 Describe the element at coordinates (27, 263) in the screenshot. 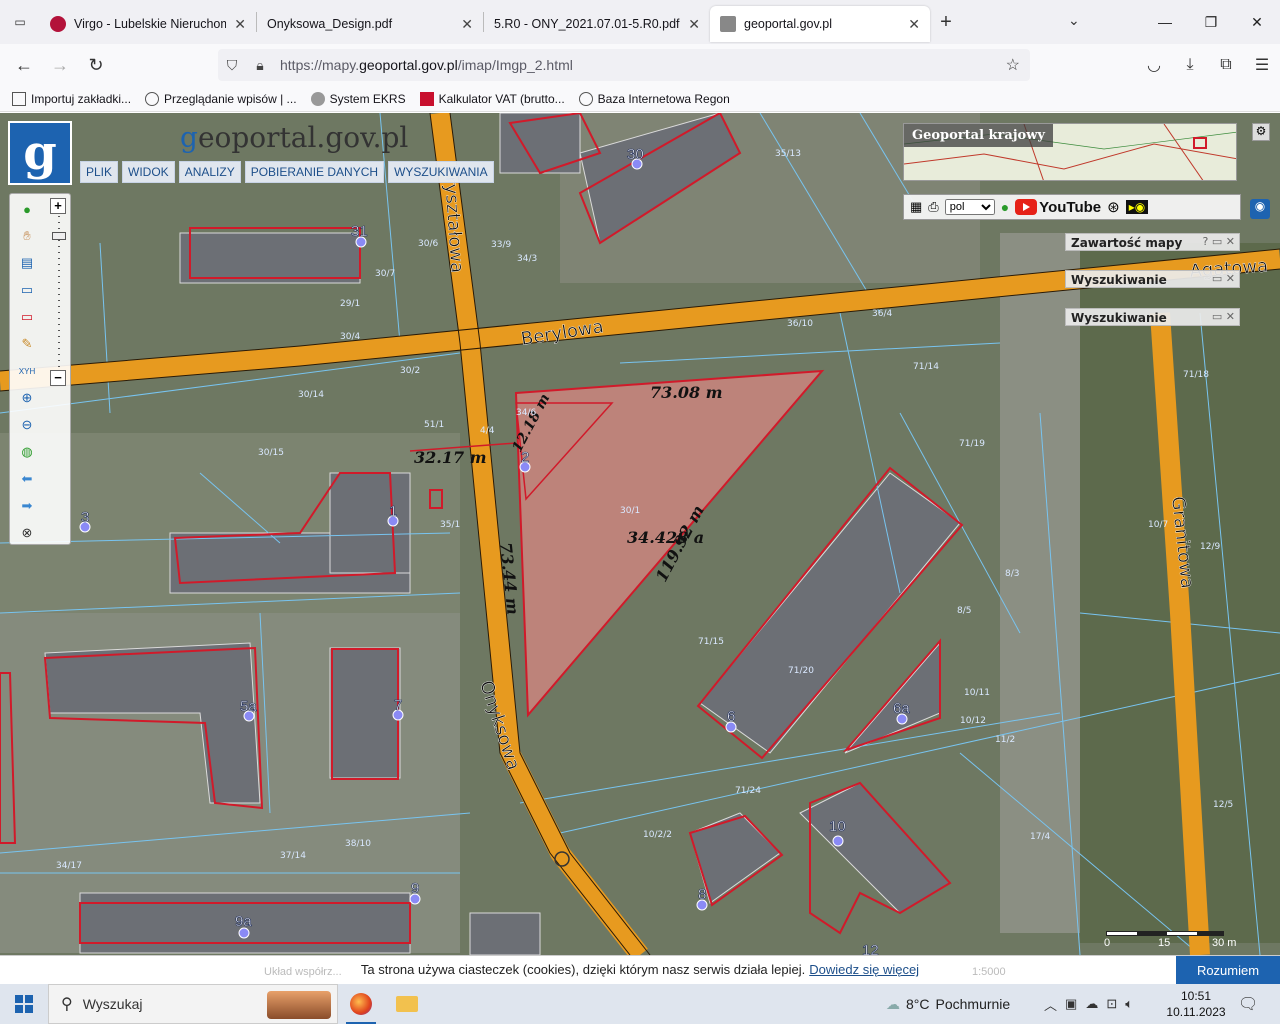

I see `layers-icon: ▤` at that location.